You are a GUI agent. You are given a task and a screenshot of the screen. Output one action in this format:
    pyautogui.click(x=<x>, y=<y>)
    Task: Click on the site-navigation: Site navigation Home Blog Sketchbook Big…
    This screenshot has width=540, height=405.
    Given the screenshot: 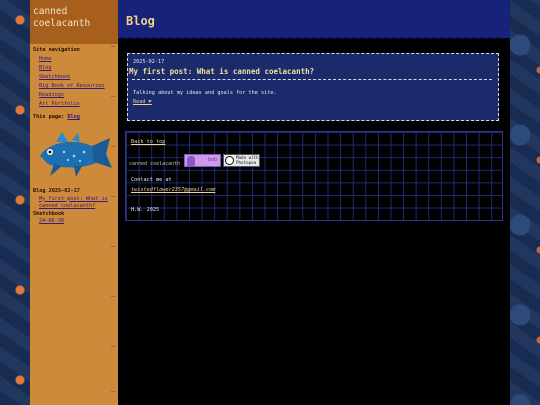 What is the action you would take?
    pyautogui.click(x=75, y=84)
    